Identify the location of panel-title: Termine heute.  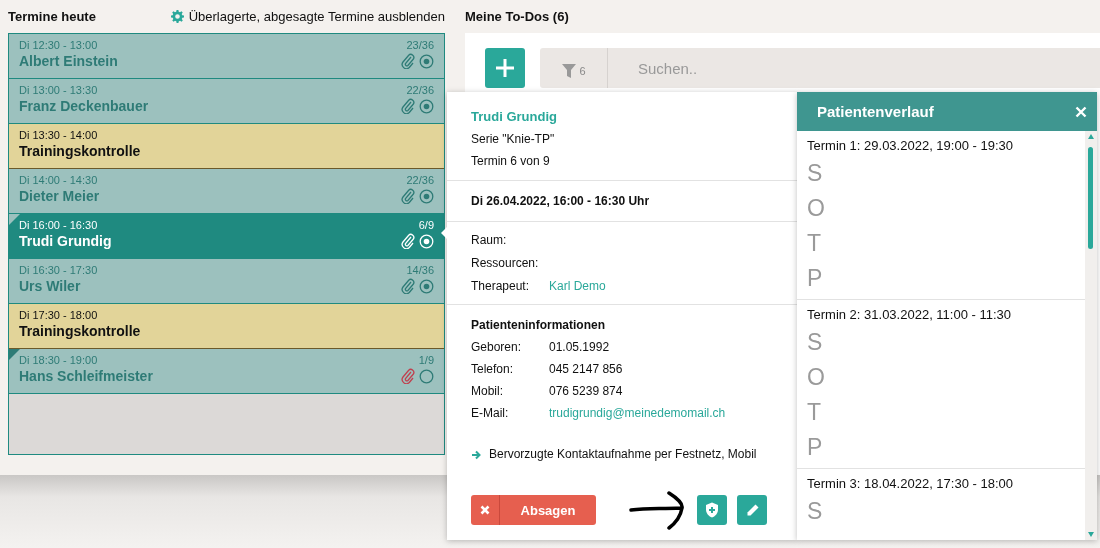
(52, 16).